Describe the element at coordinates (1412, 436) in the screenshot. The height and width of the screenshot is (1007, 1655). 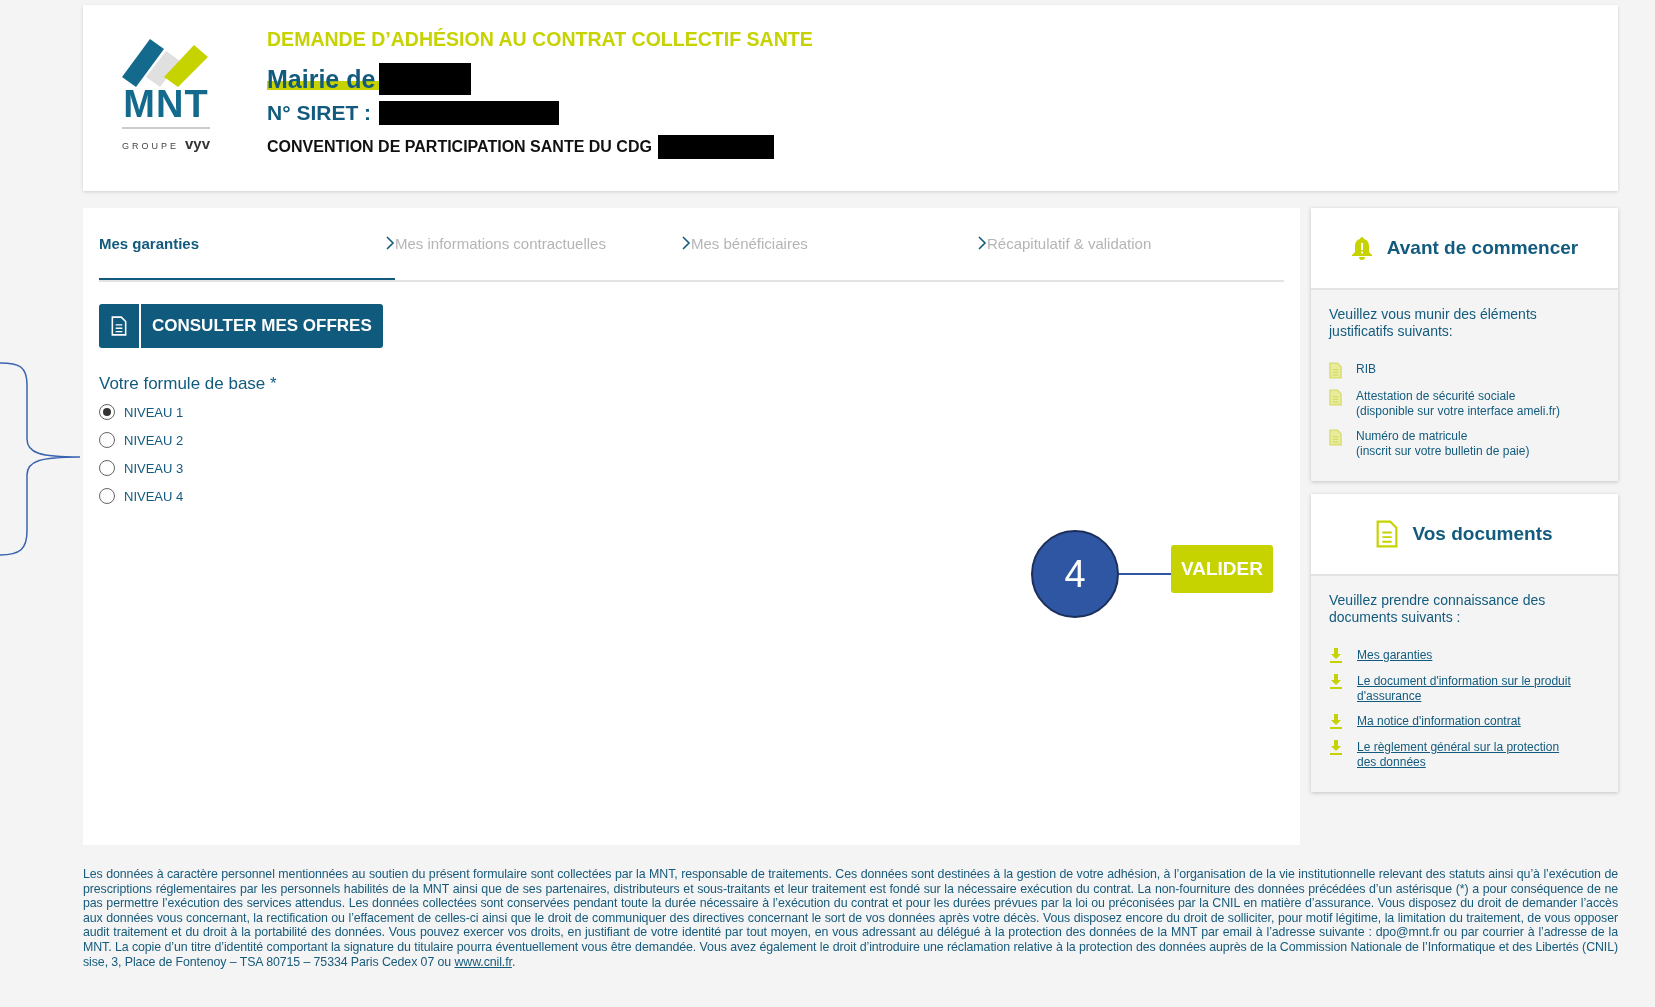
I see `requirement-title: Numéro de matricule` at that location.